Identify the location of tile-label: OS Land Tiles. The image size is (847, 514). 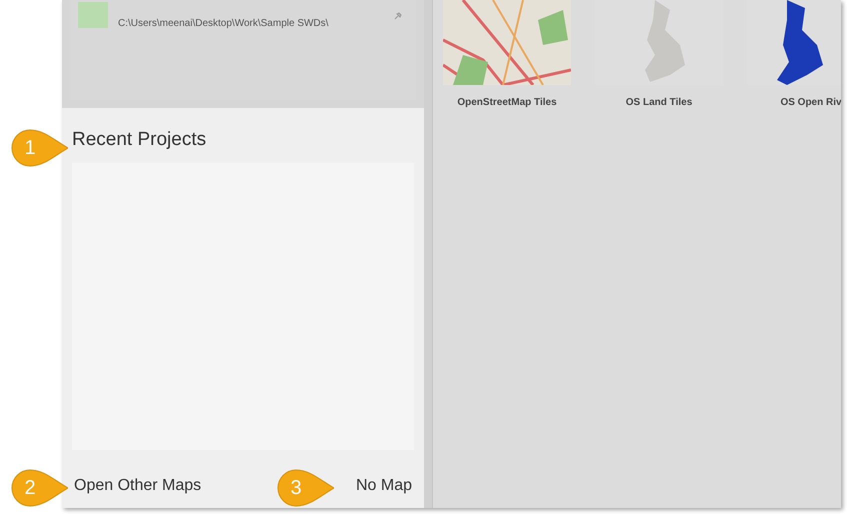
(659, 103).